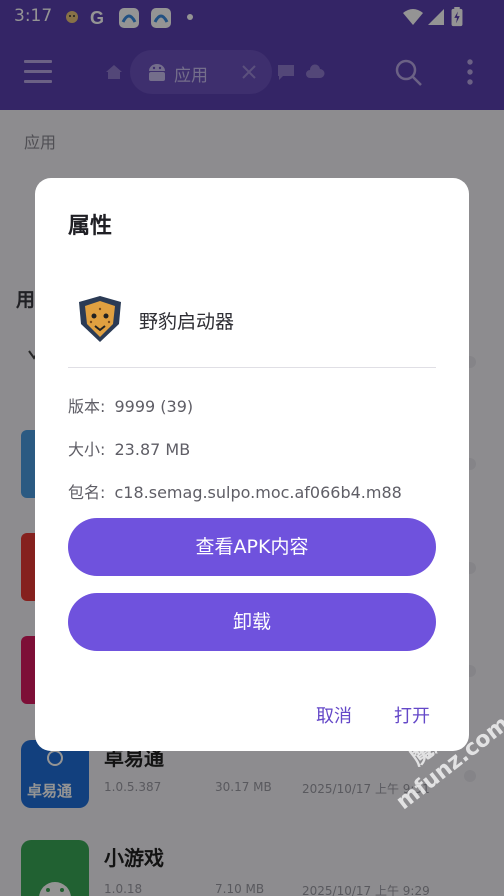  What do you see at coordinates (154, 406) in the screenshot?
I see `version-value: 9999 (39)` at bounding box center [154, 406].